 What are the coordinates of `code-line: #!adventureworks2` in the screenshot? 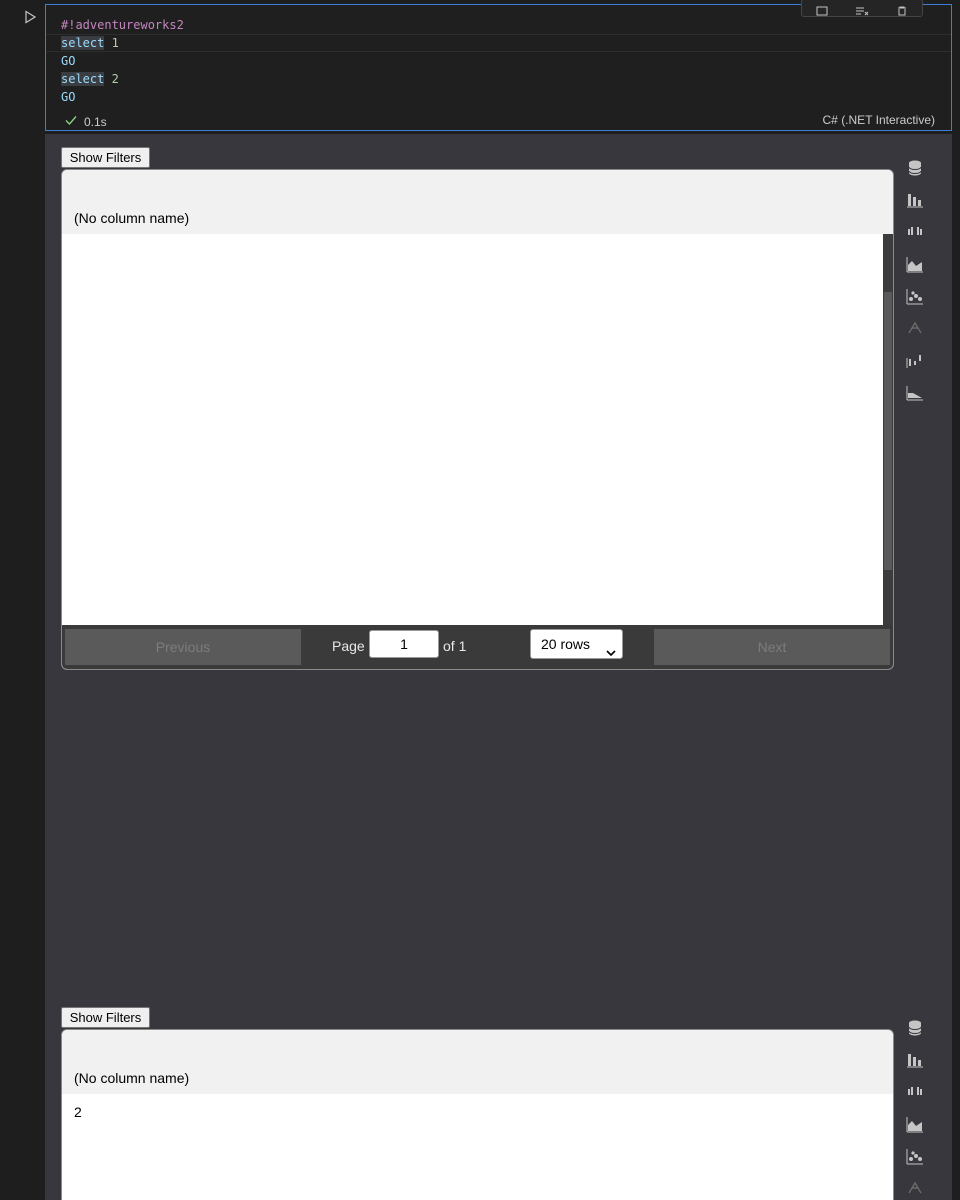 It's located at (122, 25).